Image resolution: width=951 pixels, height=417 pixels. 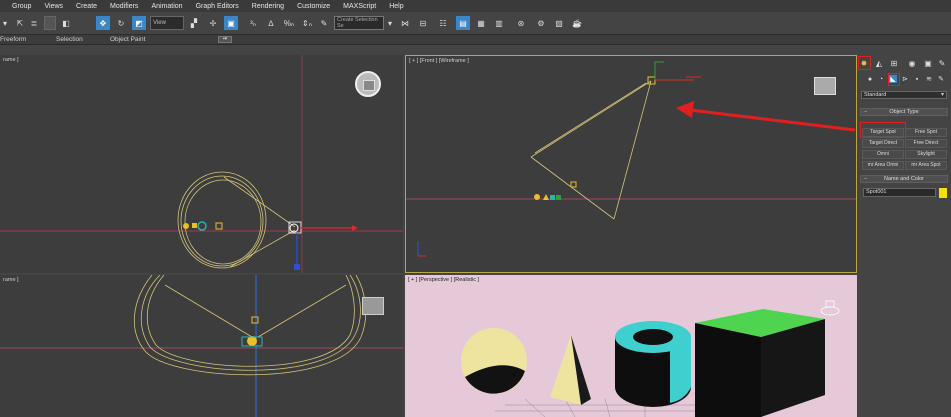 I want to click on annotation-arrow-line, so click(x=772, y=120).